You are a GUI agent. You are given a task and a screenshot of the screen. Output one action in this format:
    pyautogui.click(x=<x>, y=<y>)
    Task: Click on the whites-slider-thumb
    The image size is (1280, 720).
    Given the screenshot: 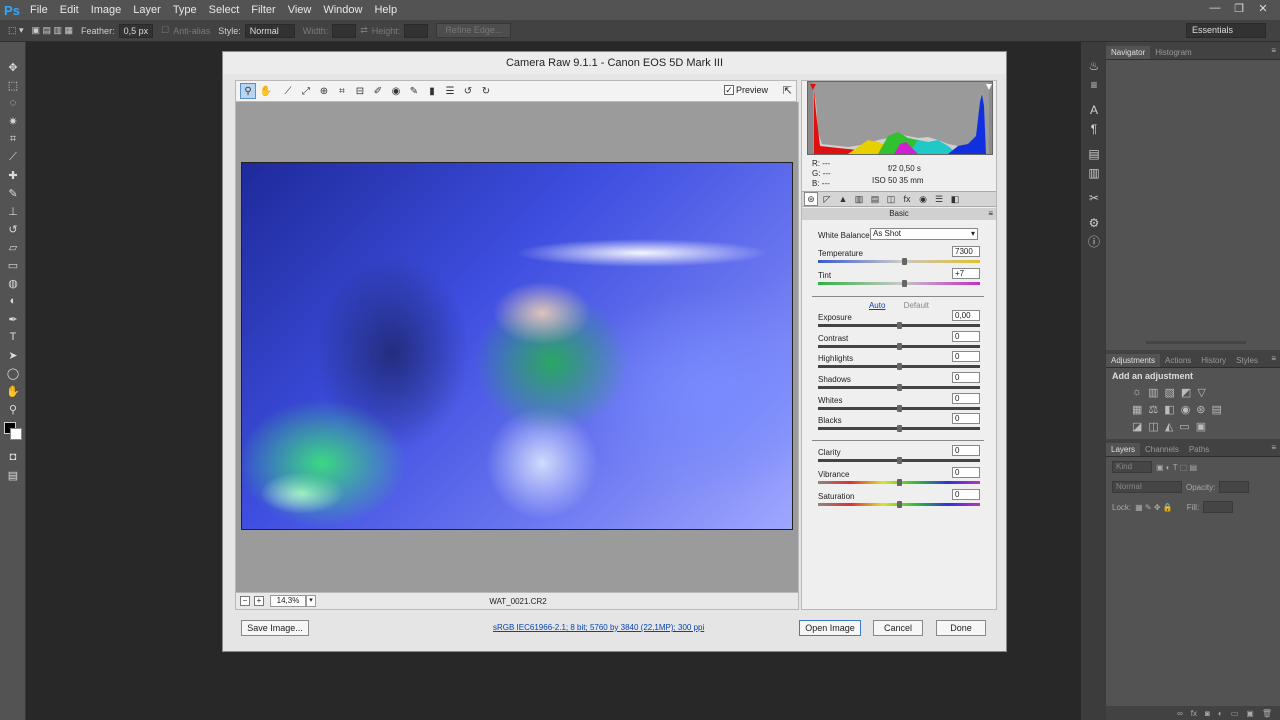 What is the action you would take?
    pyautogui.click(x=899, y=408)
    